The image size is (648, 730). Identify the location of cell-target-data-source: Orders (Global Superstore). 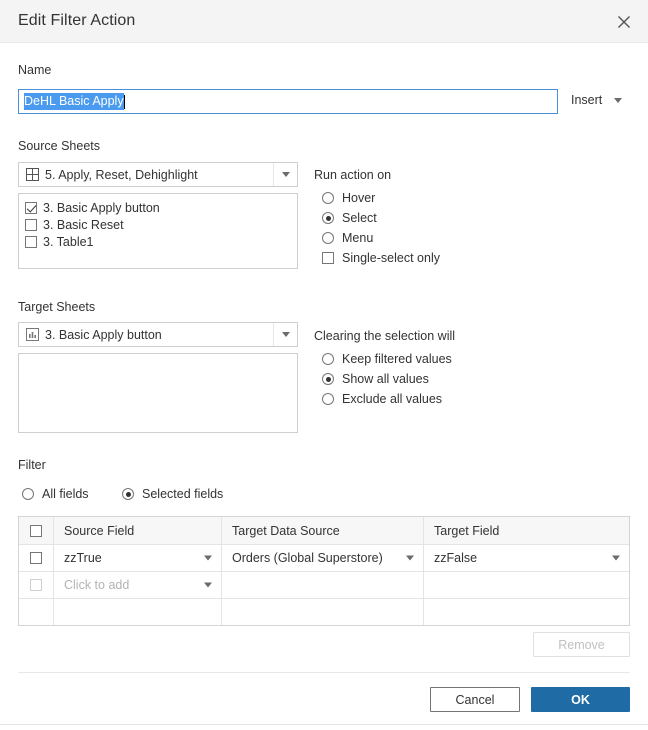
(322, 558).